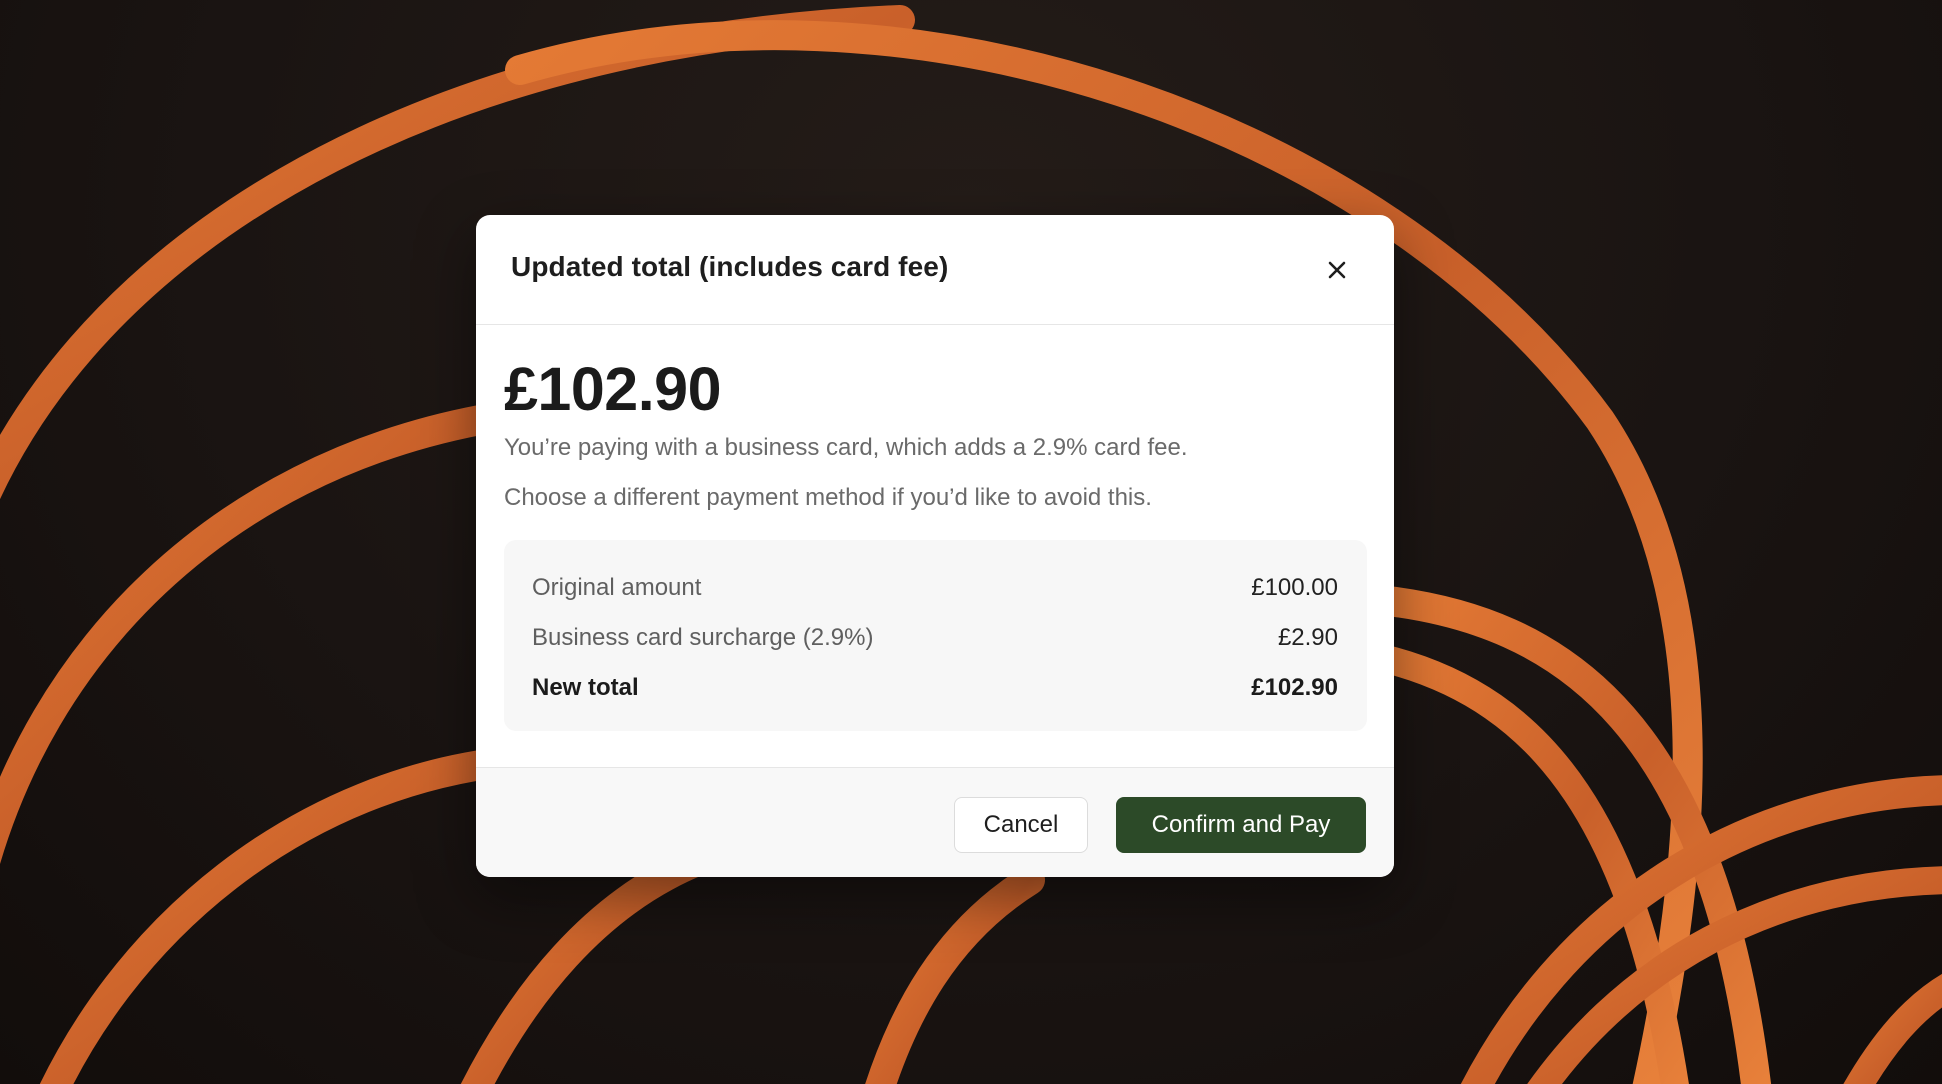 The height and width of the screenshot is (1084, 1942). Describe the element at coordinates (1021, 825) in the screenshot. I see `cancel-button: Cancel` at that location.